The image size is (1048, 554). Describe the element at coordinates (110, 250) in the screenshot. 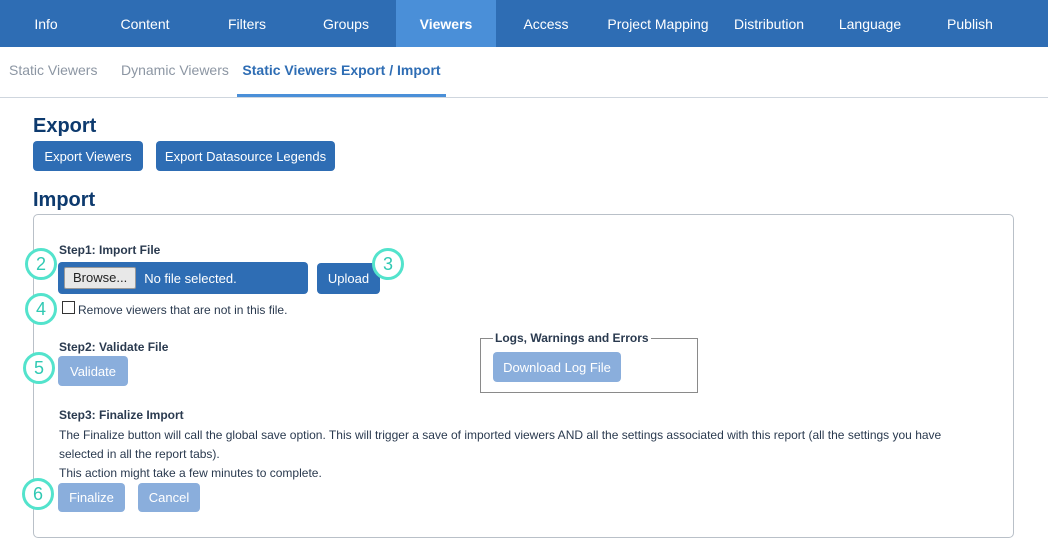

I see `step1-label: Step1: Import File` at that location.